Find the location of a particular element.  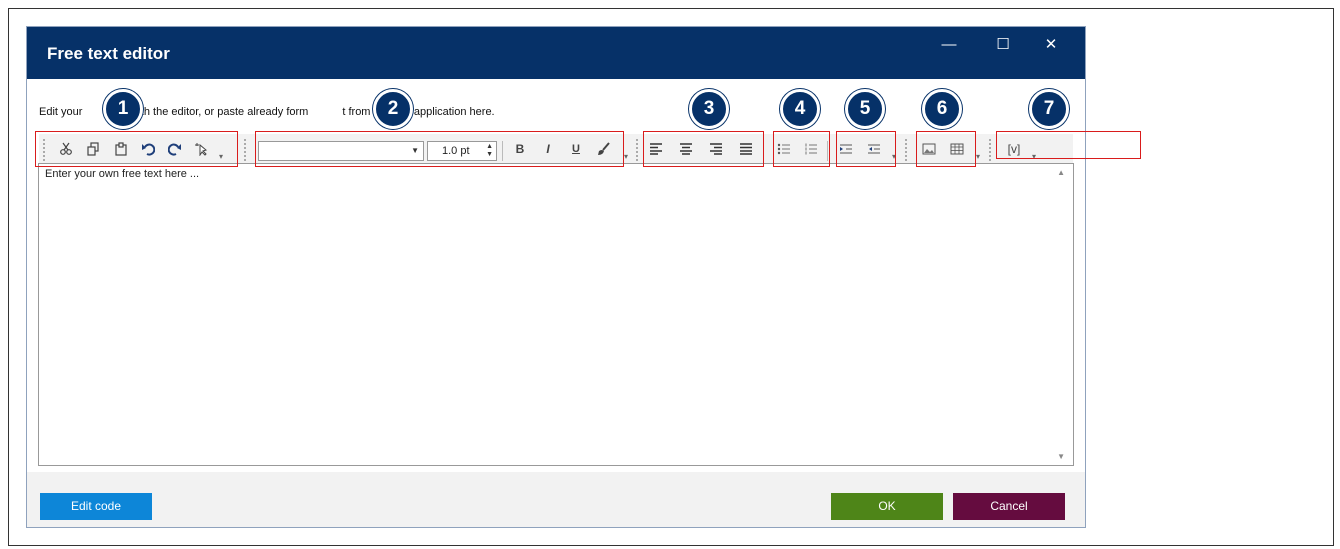

copy-icon is located at coordinates (93, 149).